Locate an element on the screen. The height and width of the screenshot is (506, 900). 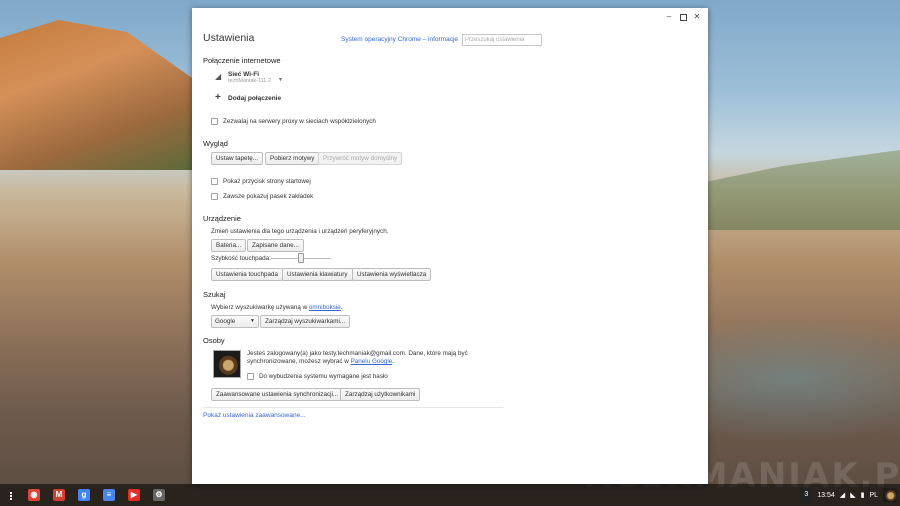
chrome-icon: ◉ is located at coordinates (34, 495).